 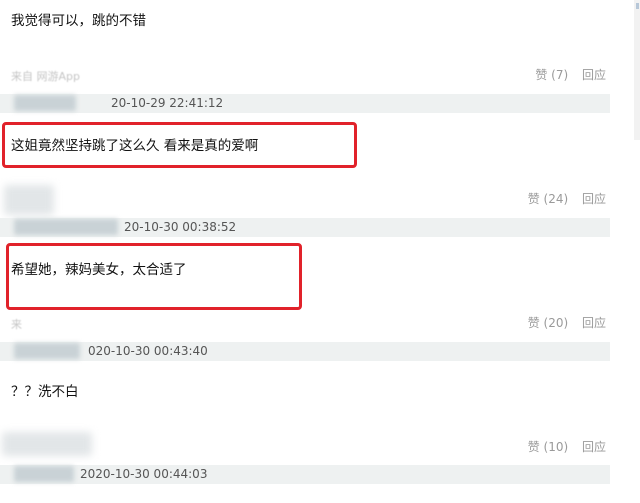 I want to click on comment-text: ？？洗不白, so click(x=45, y=392).